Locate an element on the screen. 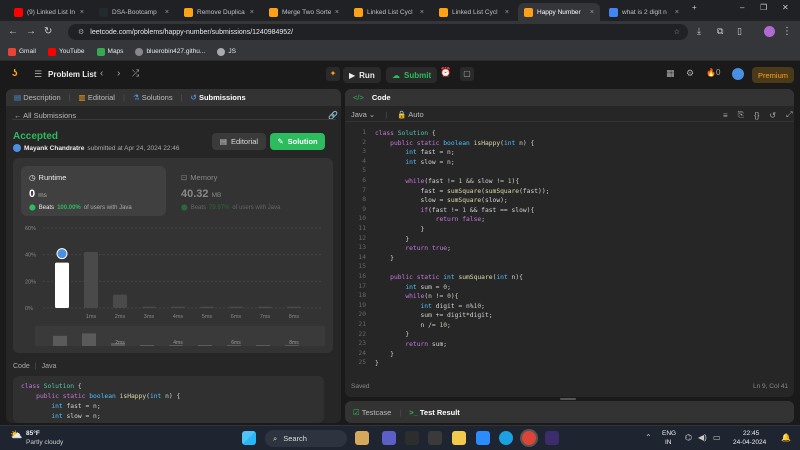 The image size is (800, 450). clock-time: 22:45 is located at coordinates (751, 433).